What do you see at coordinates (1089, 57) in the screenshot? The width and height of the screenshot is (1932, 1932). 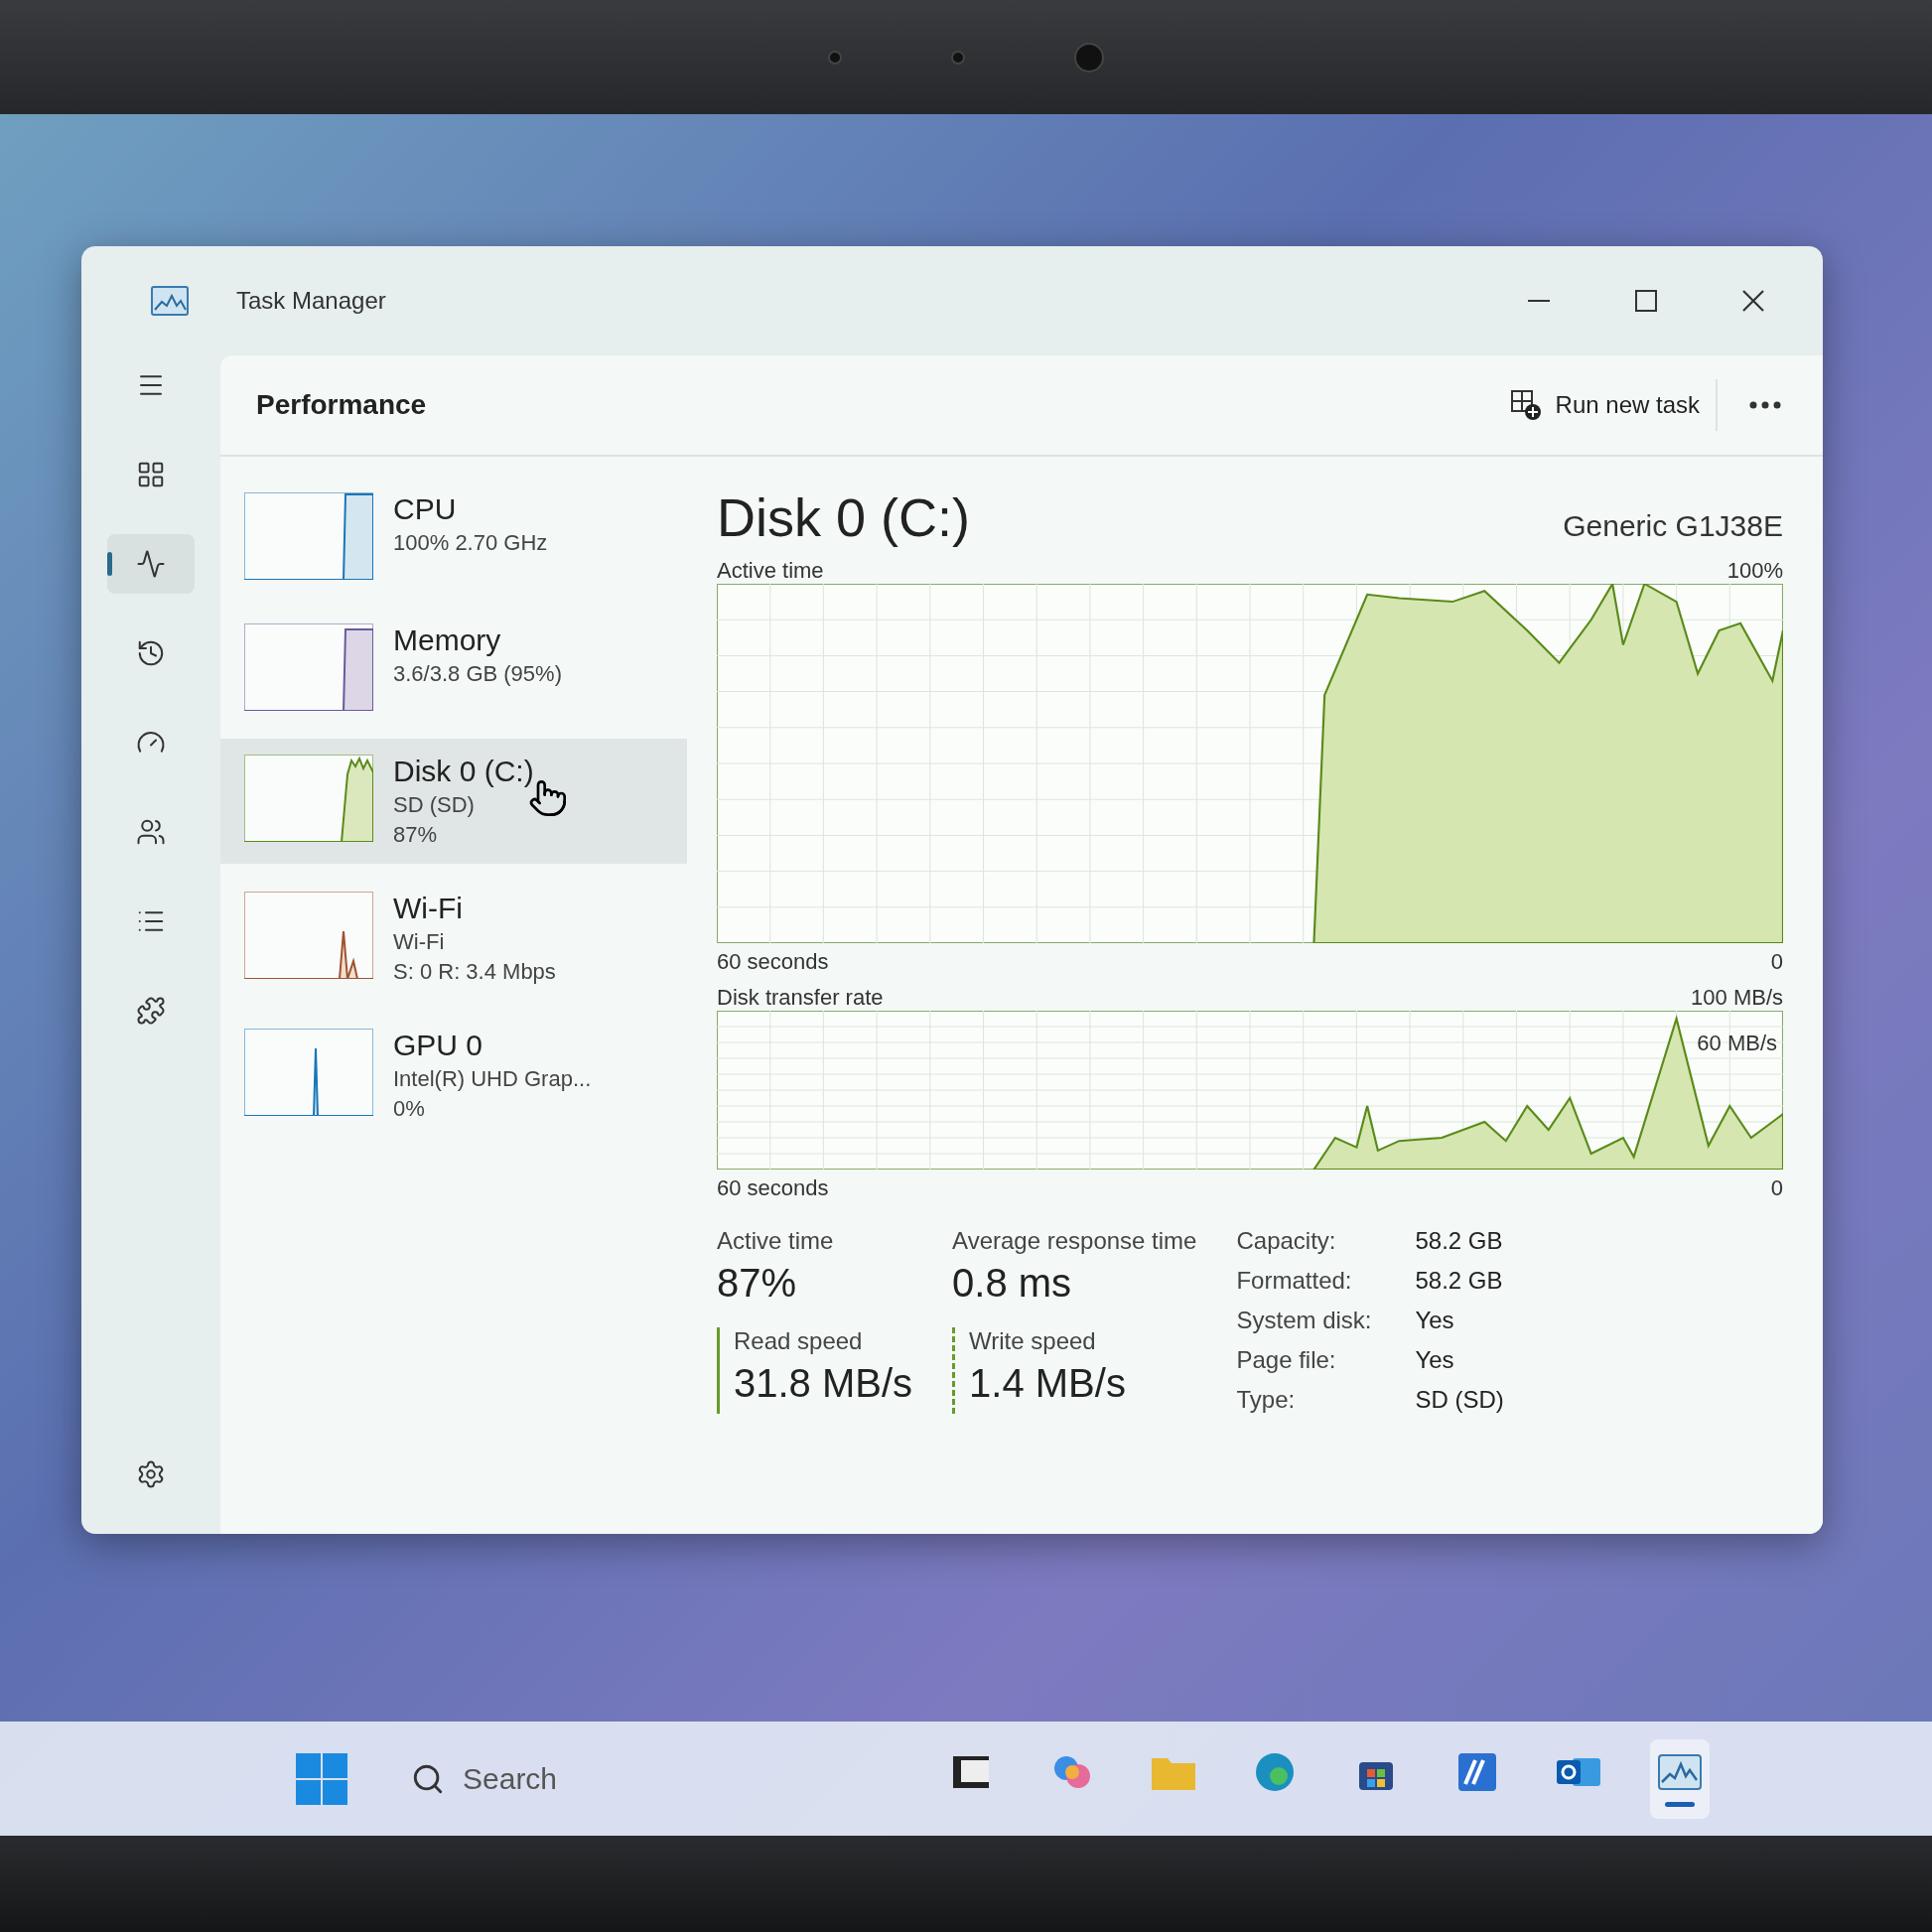 I see `camera-lens-icon` at bounding box center [1089, 57].